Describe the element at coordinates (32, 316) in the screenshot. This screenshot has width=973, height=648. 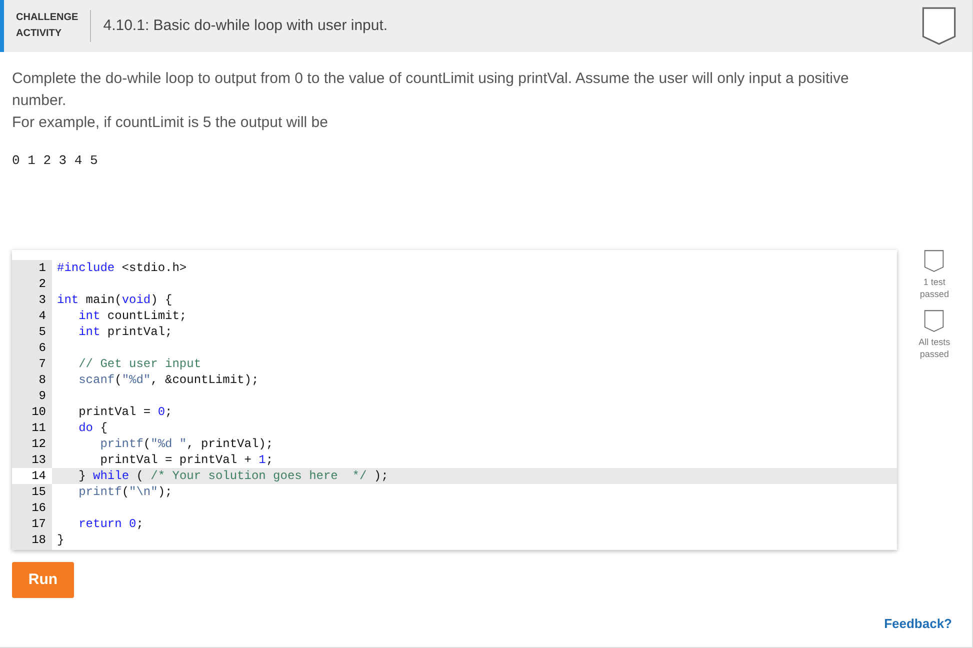
I see `line-number: 4` at that location.